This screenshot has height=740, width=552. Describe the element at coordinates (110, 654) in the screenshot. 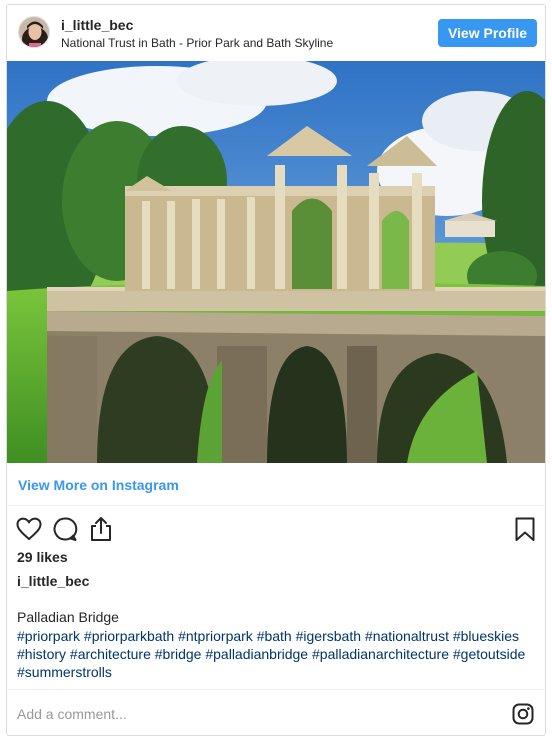

I see `hashtag-link: #architecture` at that location.